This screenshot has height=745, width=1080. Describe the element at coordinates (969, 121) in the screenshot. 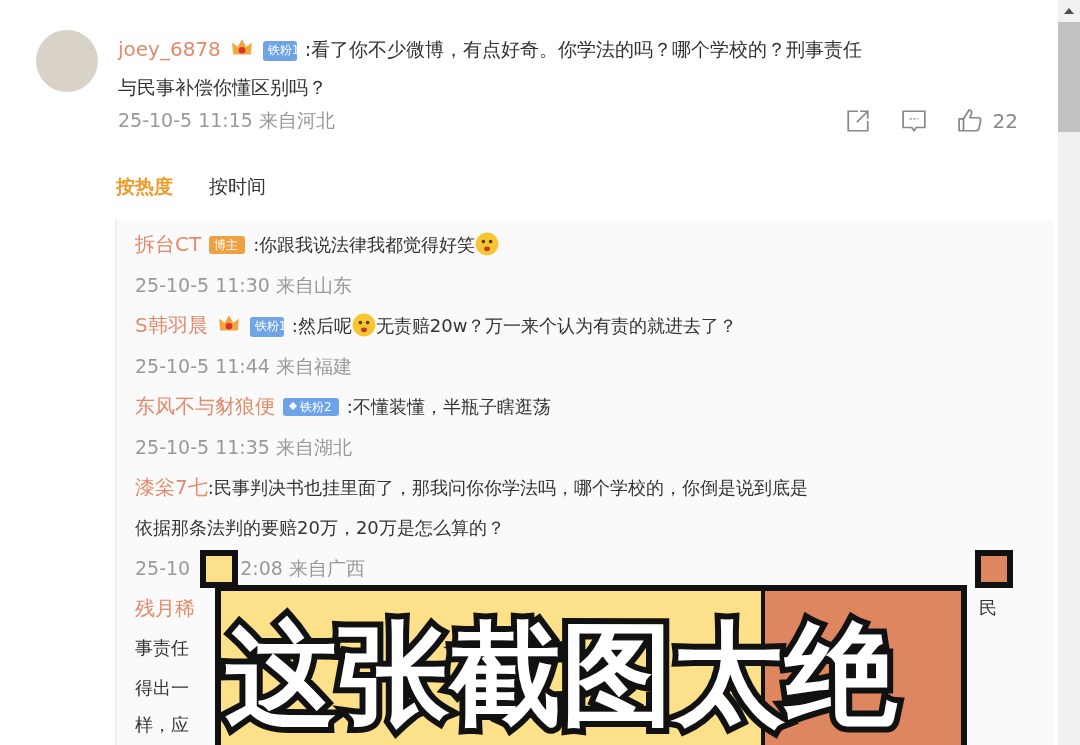

I see `thumbs-up-icon` at that location.